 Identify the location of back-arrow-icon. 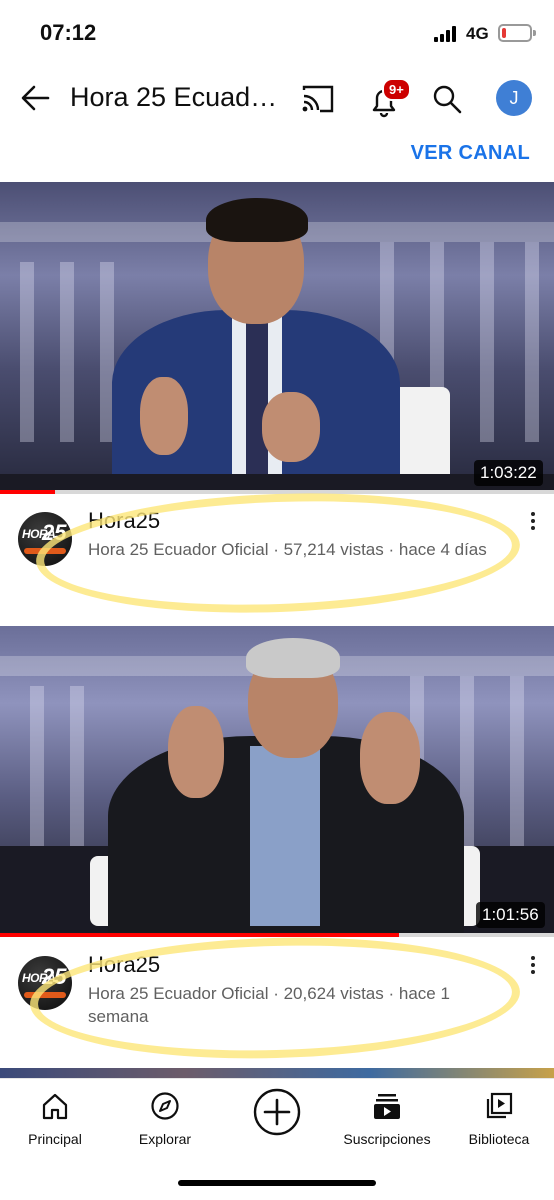
(35, 98).